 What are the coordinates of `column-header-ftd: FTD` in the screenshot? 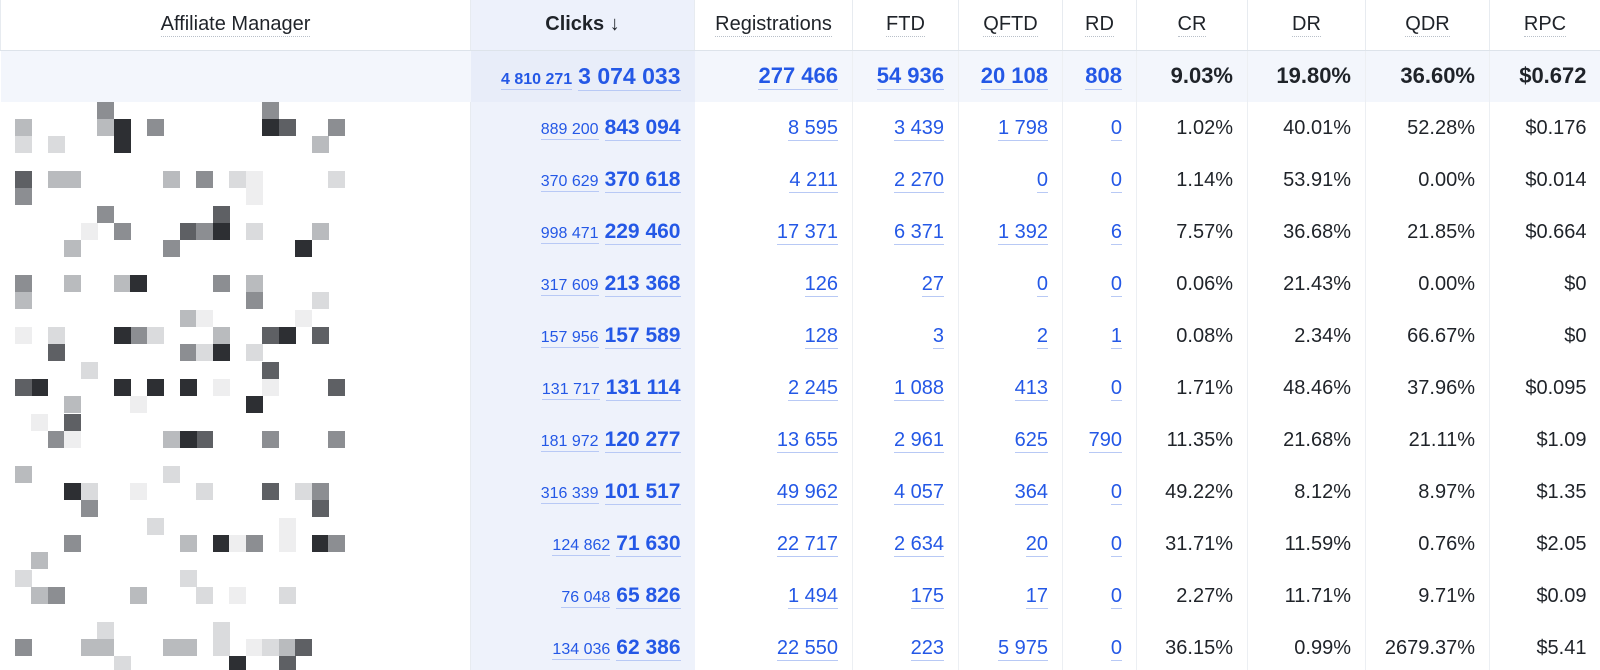 It's located at (905, 25).